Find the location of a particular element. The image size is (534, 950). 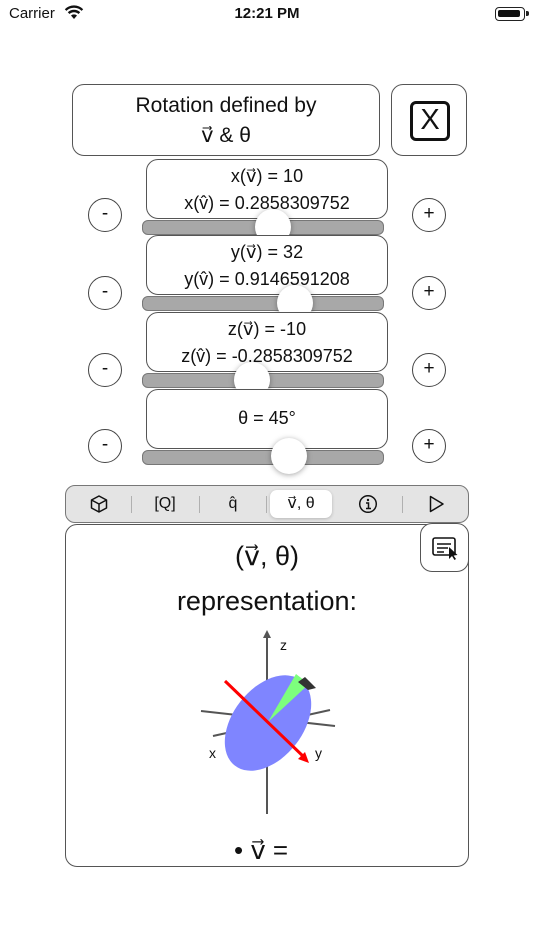

x-vector-value: x(v⃗) = 10 is located at coordinates (267, 176).